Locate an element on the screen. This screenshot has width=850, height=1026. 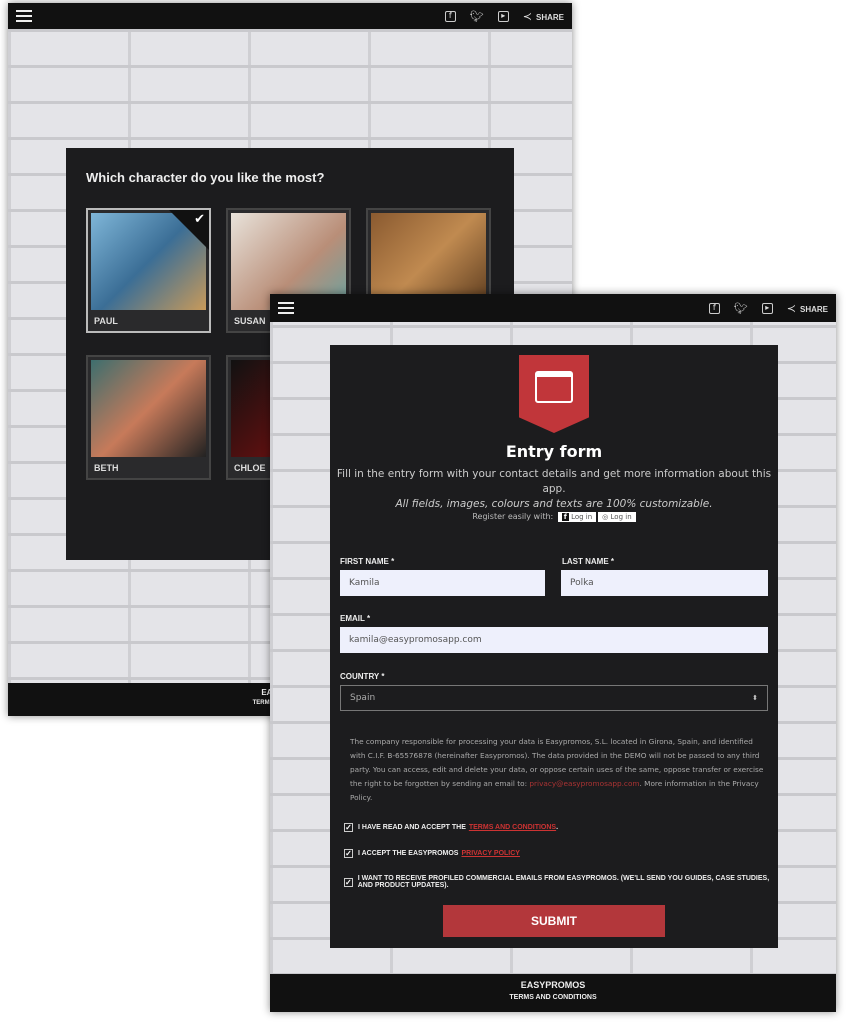
character-photo is located at coordinates (148, 408).